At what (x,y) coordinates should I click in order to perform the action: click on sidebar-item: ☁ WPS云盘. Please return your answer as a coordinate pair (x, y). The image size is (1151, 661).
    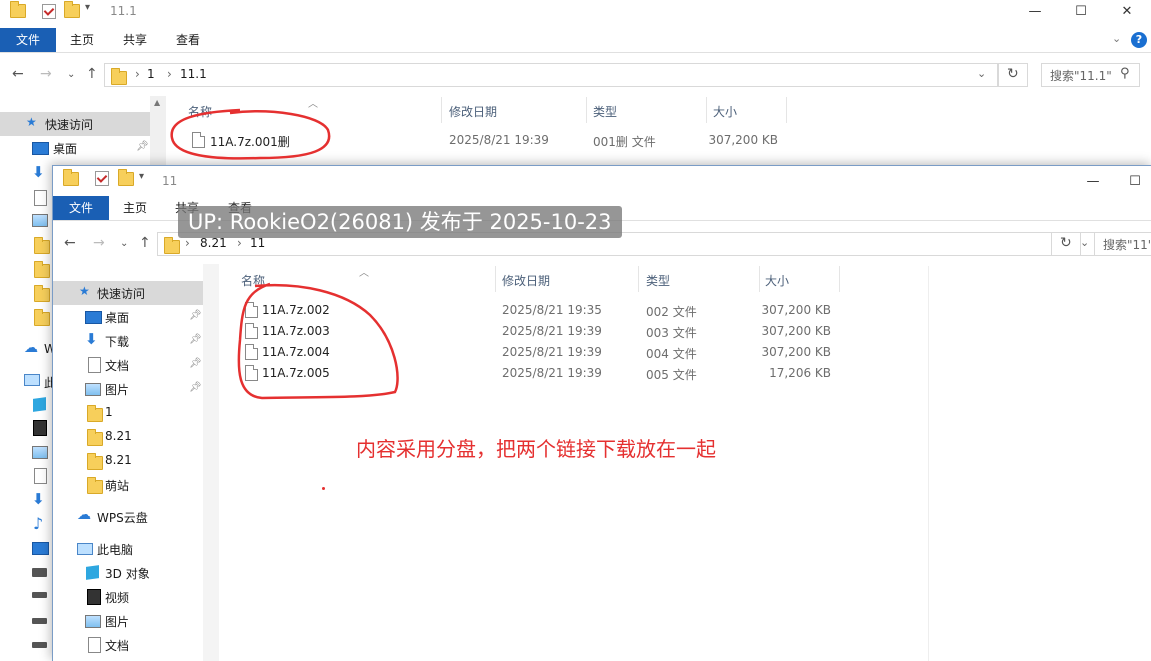
    Looking at the image, I should click on (128, 517).